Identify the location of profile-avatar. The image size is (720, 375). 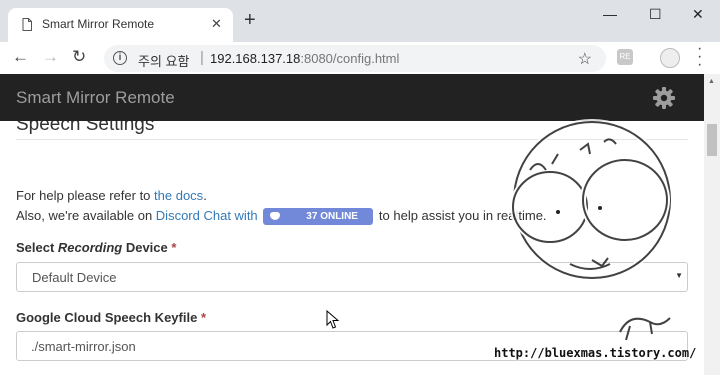
(670, 58).